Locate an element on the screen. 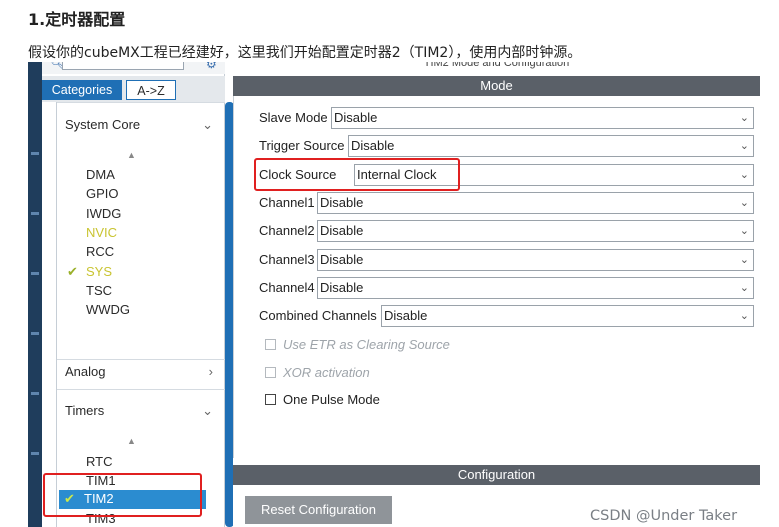 This screenshot has width=779, height=527. sidebar-item-rcc: RCC is located at coordinates (100, 252).